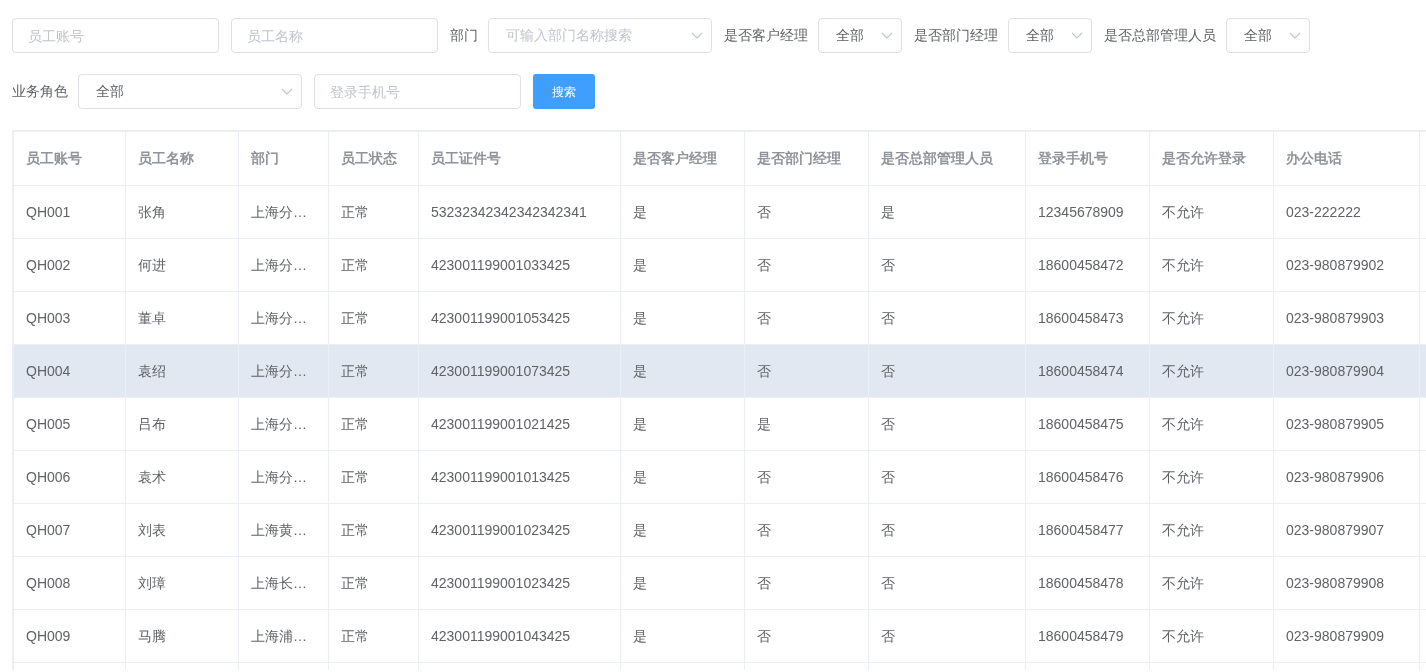 This screenshot has height=672, width=1426. Describe the element at coordinates (806, 158) in the screenshot. I see `column-header: 是否部门经理` at that location.